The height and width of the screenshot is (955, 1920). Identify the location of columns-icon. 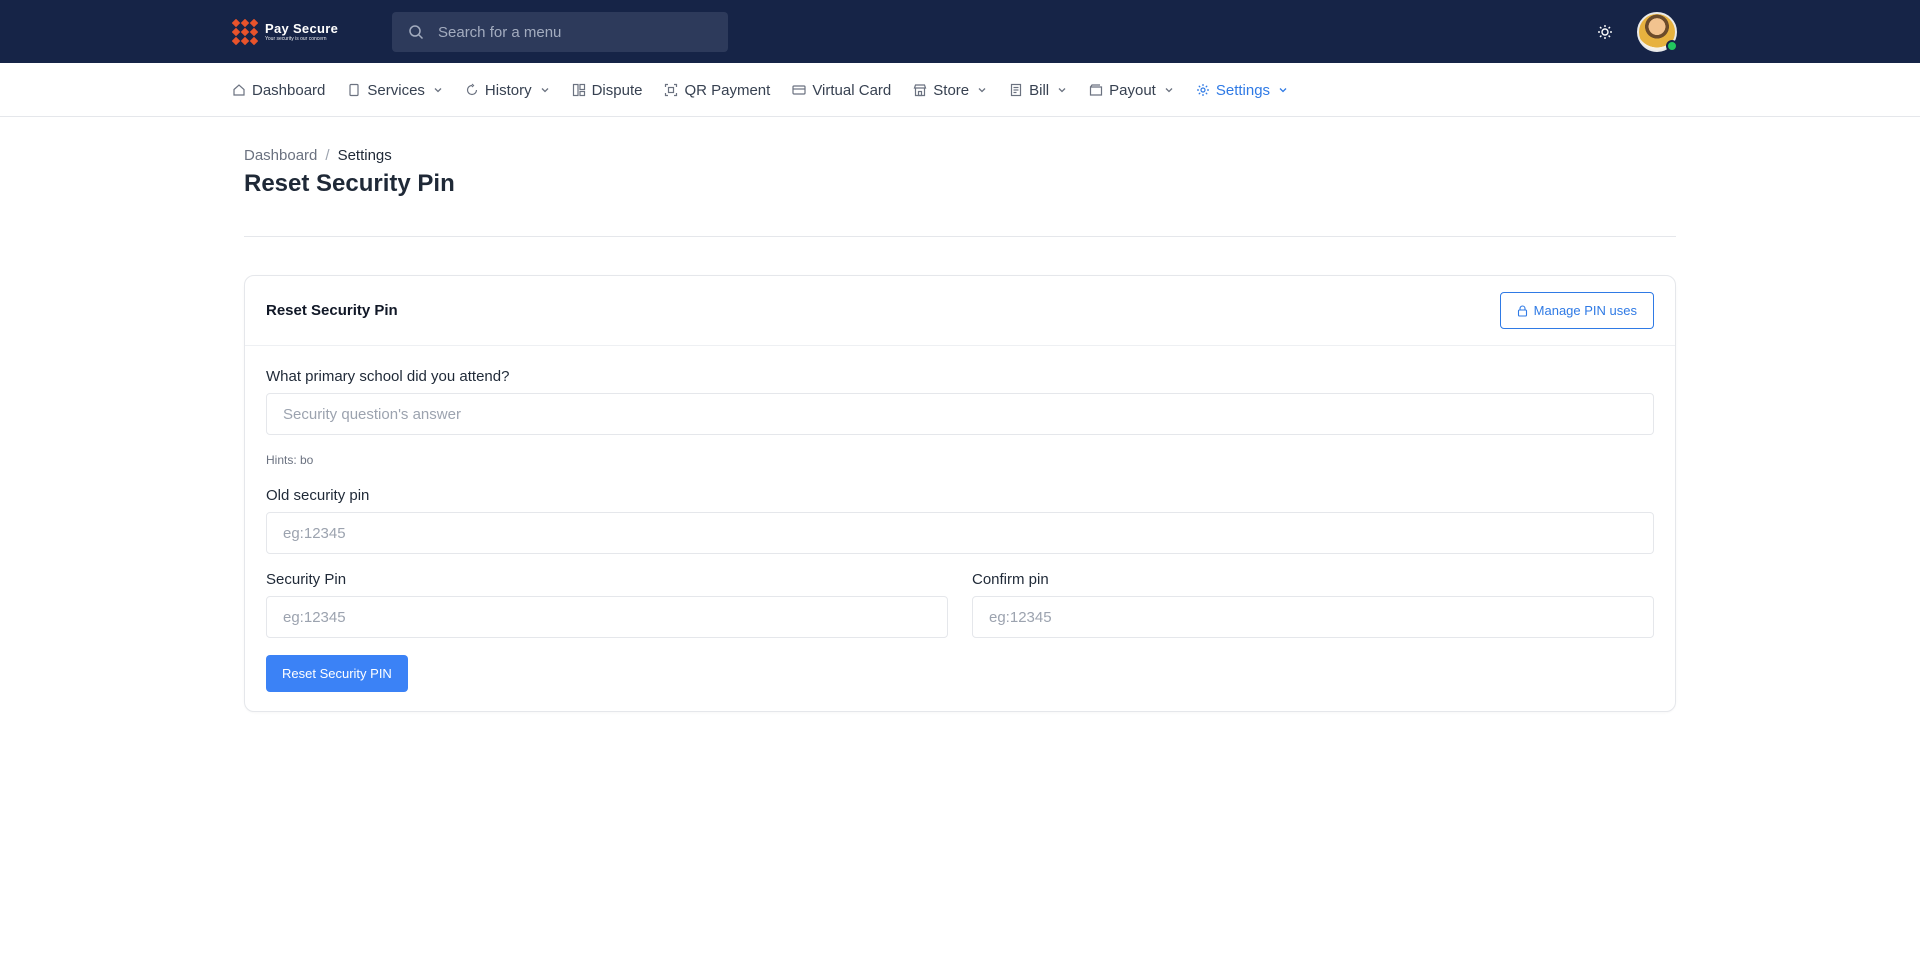
(578, 90).